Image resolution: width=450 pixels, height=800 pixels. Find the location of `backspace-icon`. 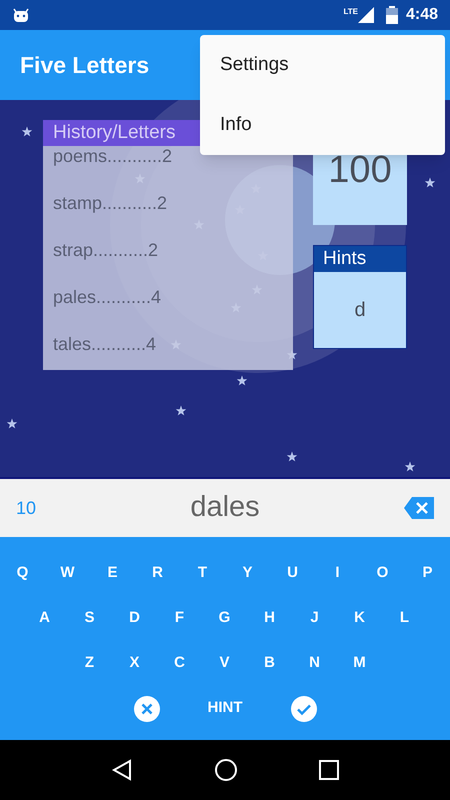

backspace-icon is located at coordinates (419, 508).